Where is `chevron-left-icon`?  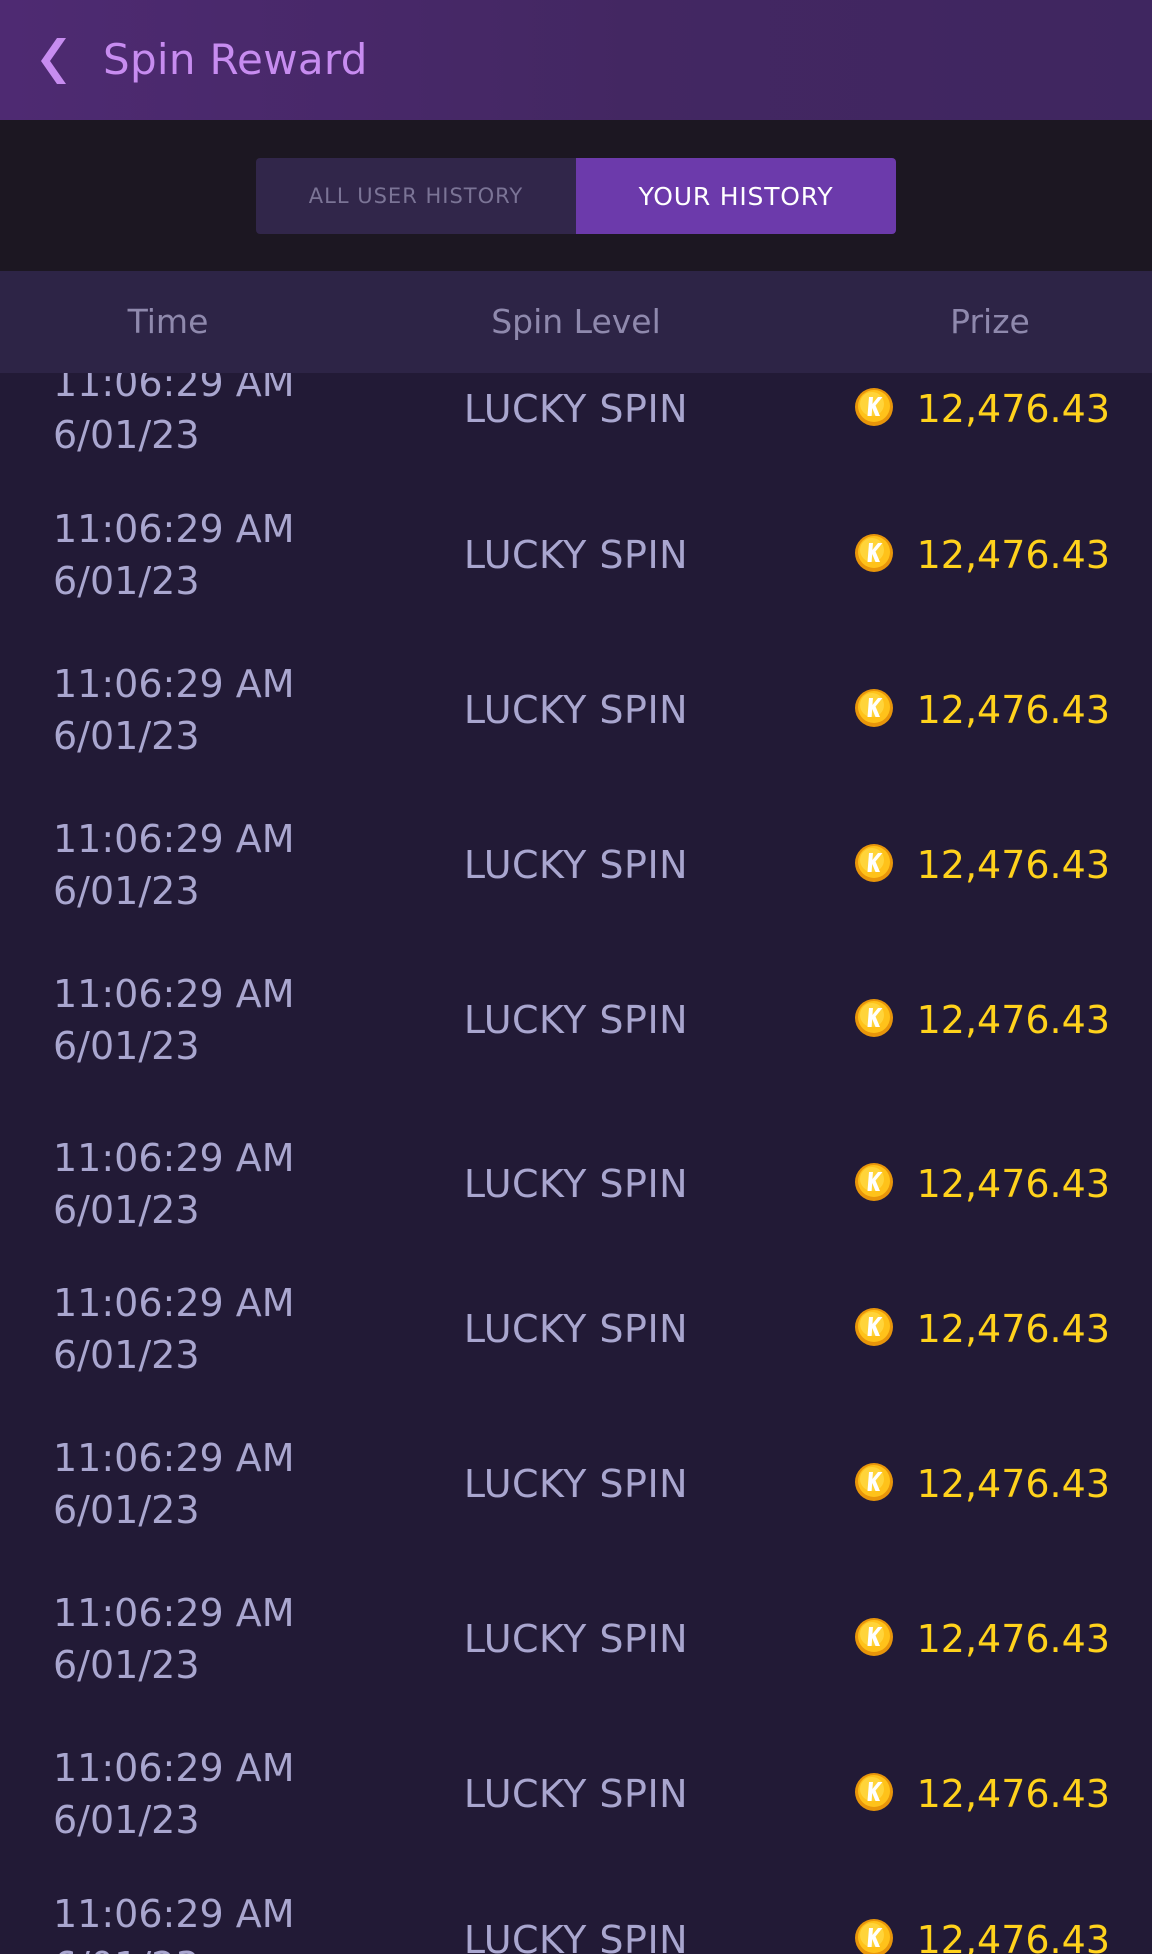
chevron-left-icon is located at coordinates (53, 61).